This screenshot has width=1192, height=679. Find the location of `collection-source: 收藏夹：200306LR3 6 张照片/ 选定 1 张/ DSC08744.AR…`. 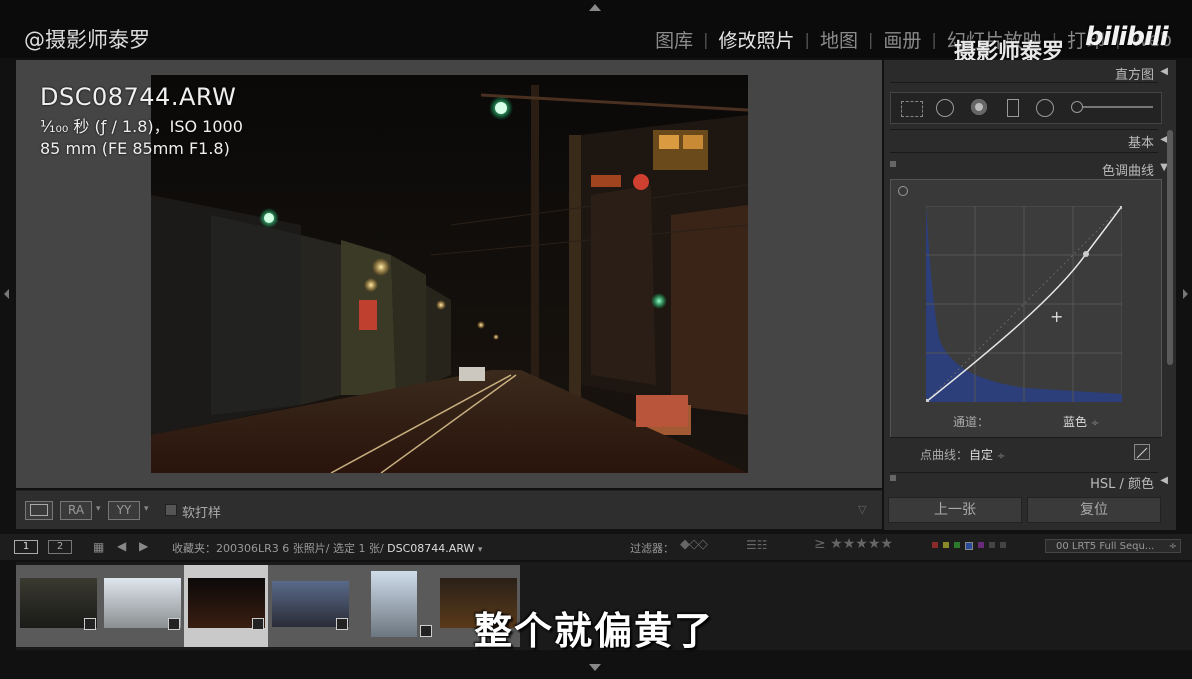

collection-source: 收藏夹：200306LR3 6 张照片/ 选定 1 张/ DSC08744.AR… is located at coordinates (327, 548).